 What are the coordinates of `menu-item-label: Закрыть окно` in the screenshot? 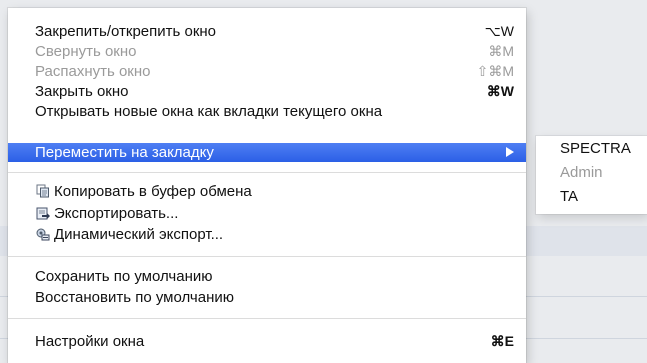 It's located at (82, 91).